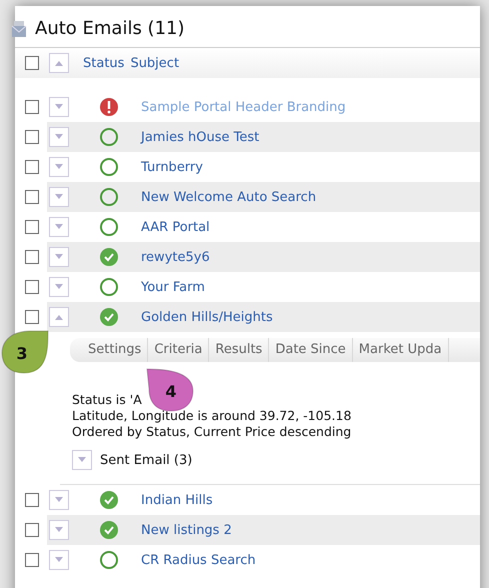  What do you see at coordinates (173, 287) in the screenshot?
I see `subject-link: Your Farm` at bounding box center [173, 287].